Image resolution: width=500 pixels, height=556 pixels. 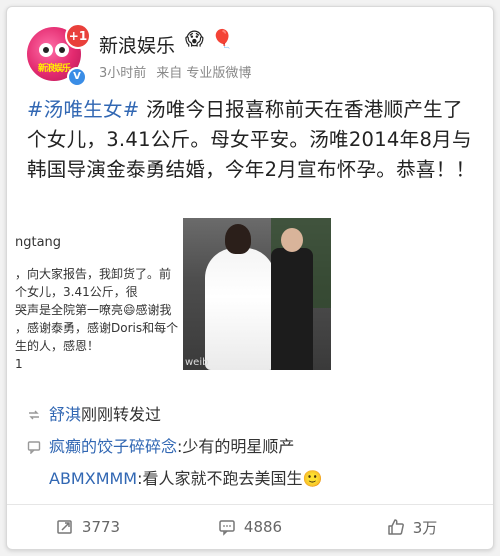 What do you see at coordinates (238, 239) in the screenshot?
I see `photo-bride-head` at bounding box center [238, 239].